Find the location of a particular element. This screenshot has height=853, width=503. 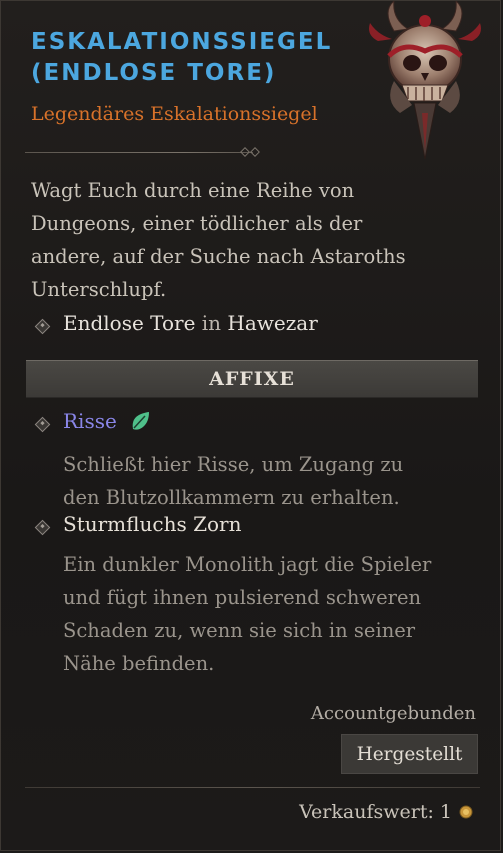

crafted-button: Hergestellt is located at coordinates (409, 754).